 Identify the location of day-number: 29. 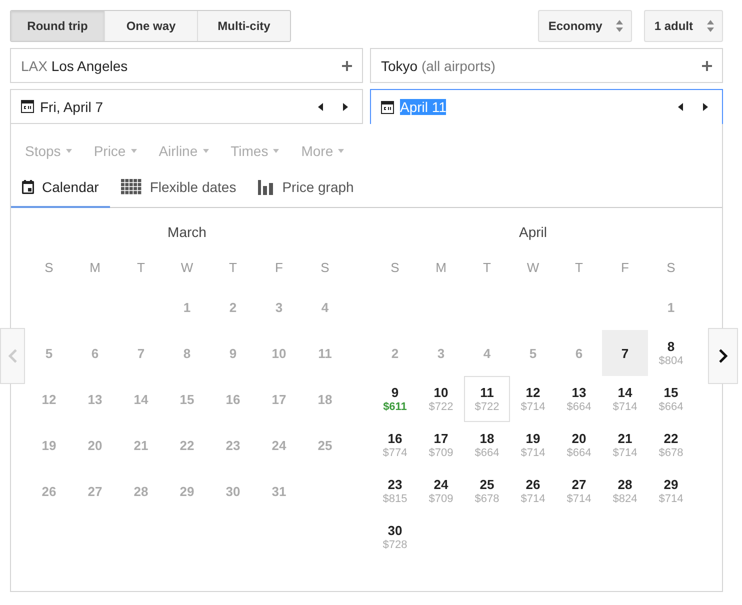
(187, 491).